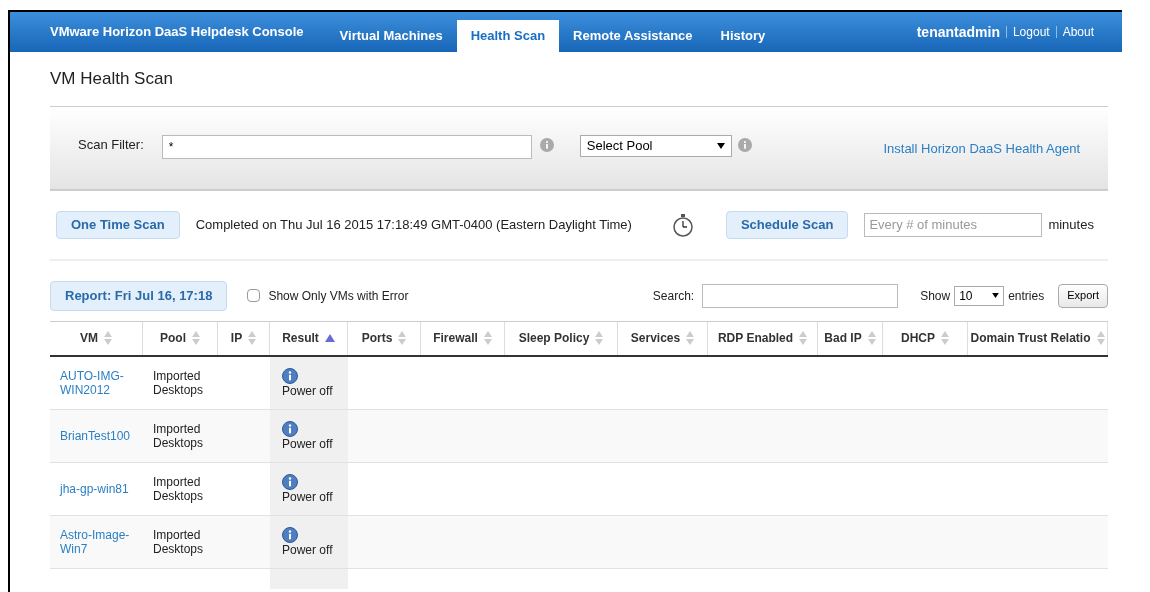  I want to click on interval-unit: minutes, so click(1071, 224).